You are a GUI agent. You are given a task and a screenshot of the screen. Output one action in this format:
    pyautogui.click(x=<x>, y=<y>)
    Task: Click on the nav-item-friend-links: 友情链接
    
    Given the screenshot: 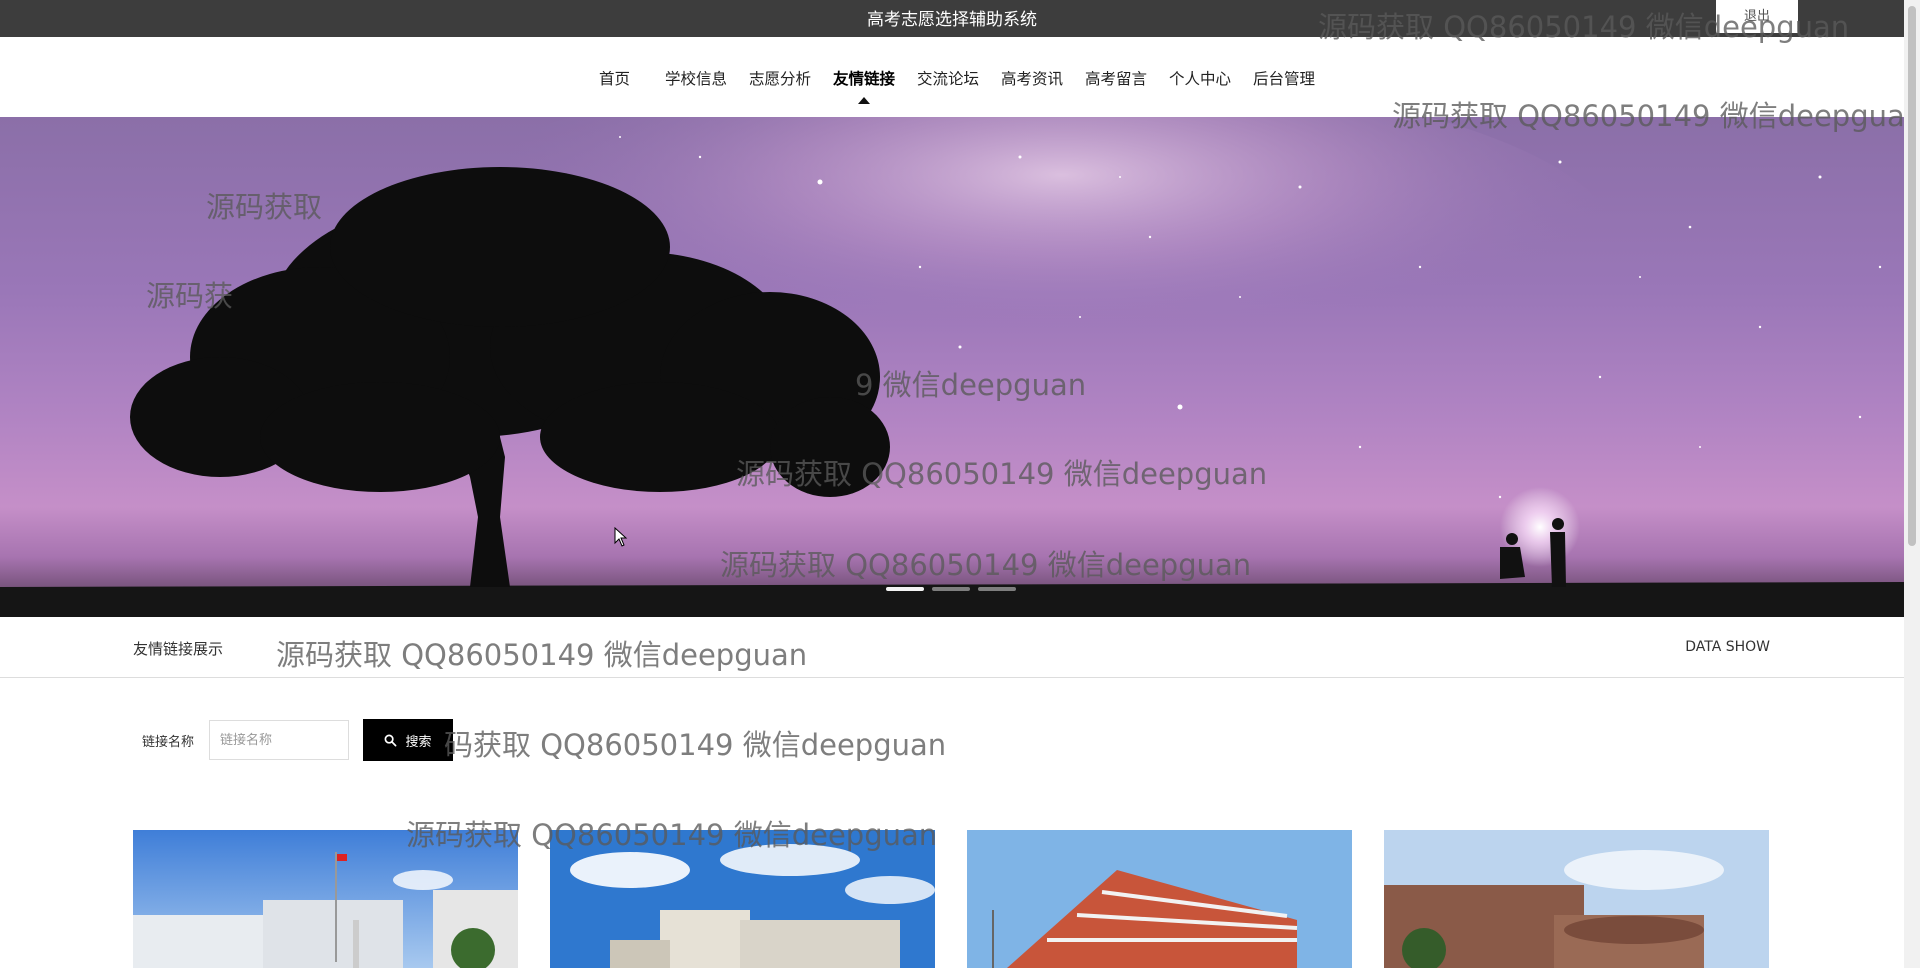 What is the action you would take?
    pyautogui.click(x=864, y=78)
    